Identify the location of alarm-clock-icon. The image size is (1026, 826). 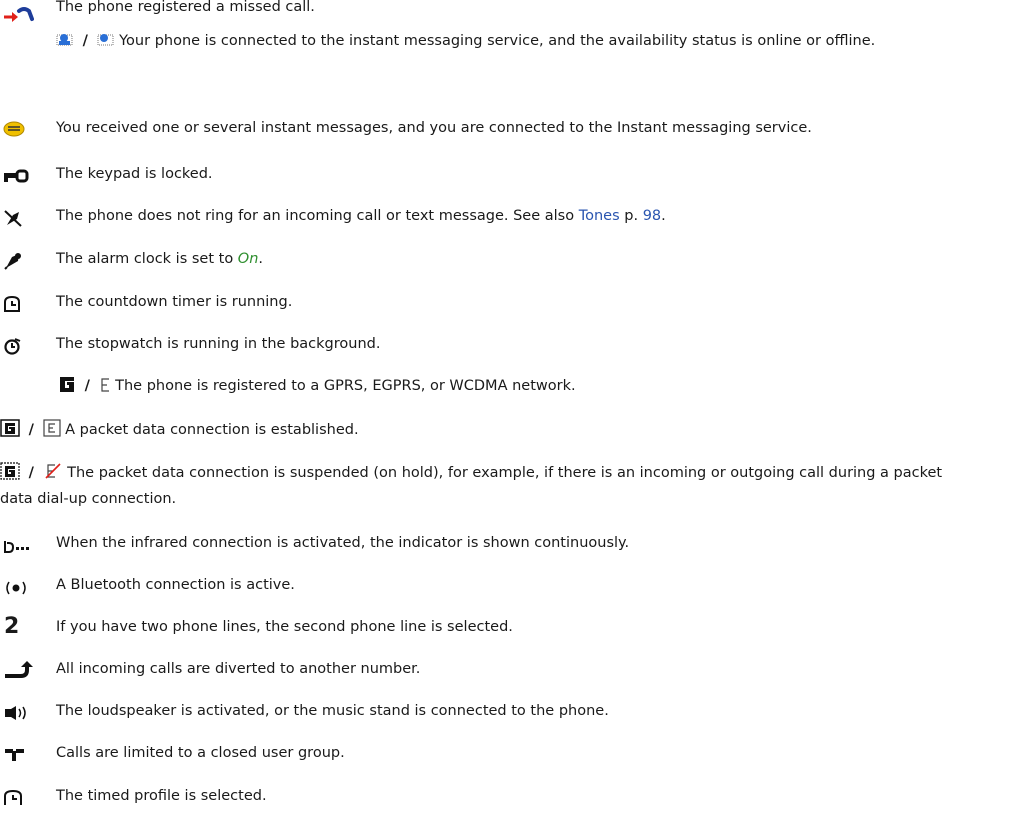
(12, 261).